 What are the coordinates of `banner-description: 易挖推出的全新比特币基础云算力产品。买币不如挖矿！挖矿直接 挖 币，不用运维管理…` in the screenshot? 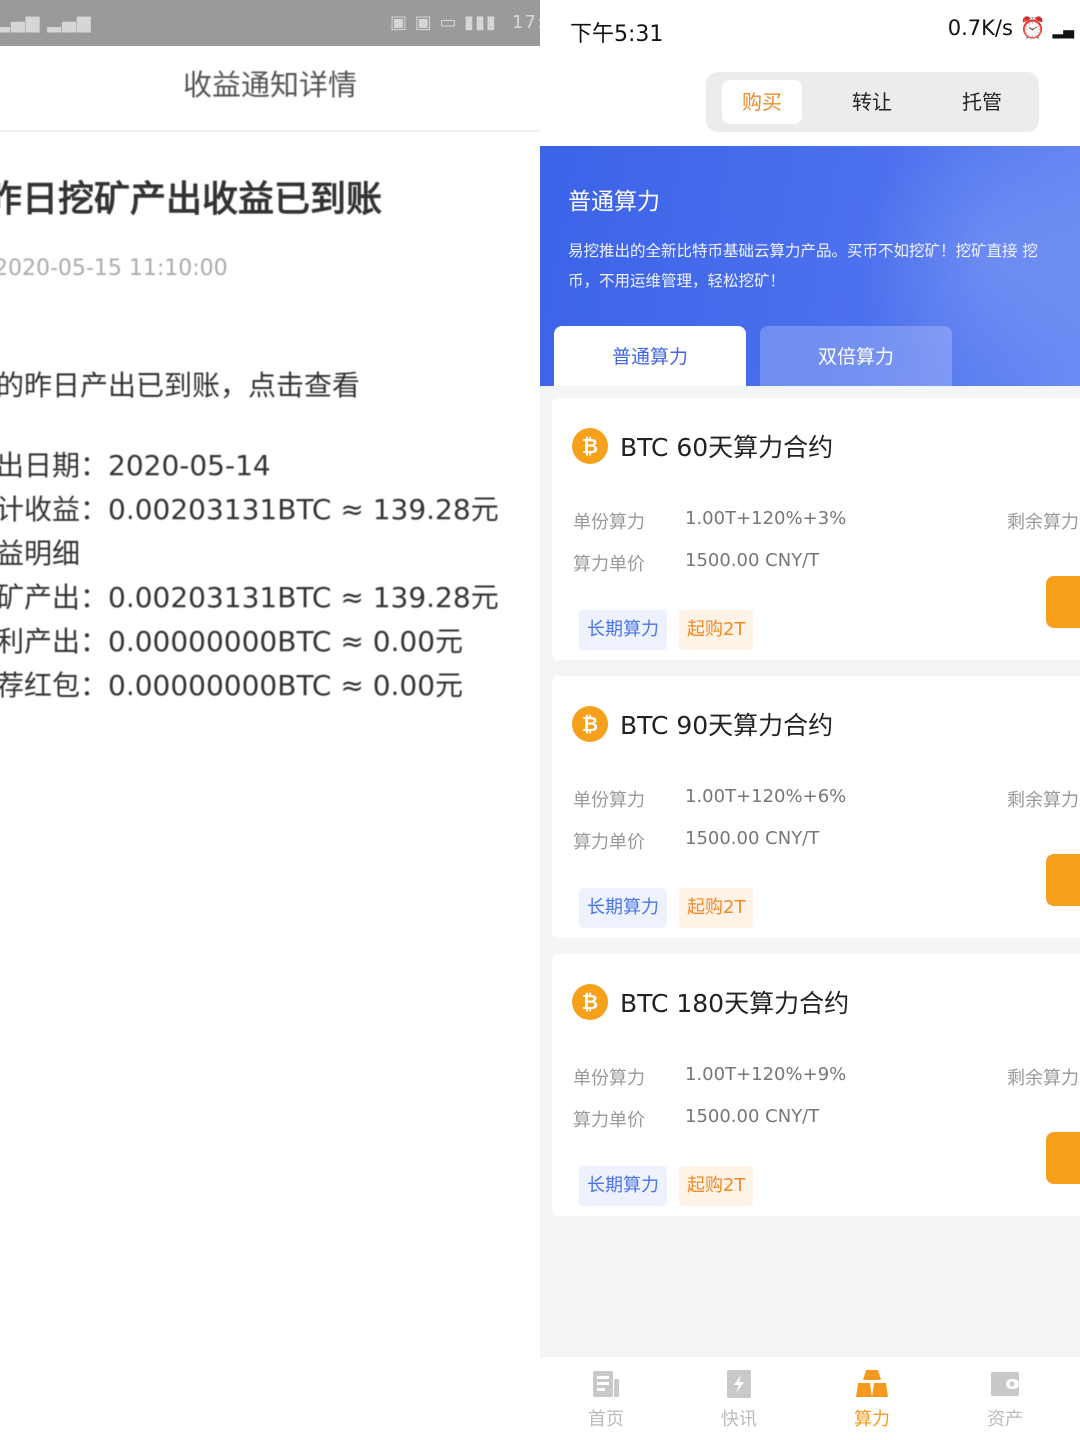 It's located at (824, 266).